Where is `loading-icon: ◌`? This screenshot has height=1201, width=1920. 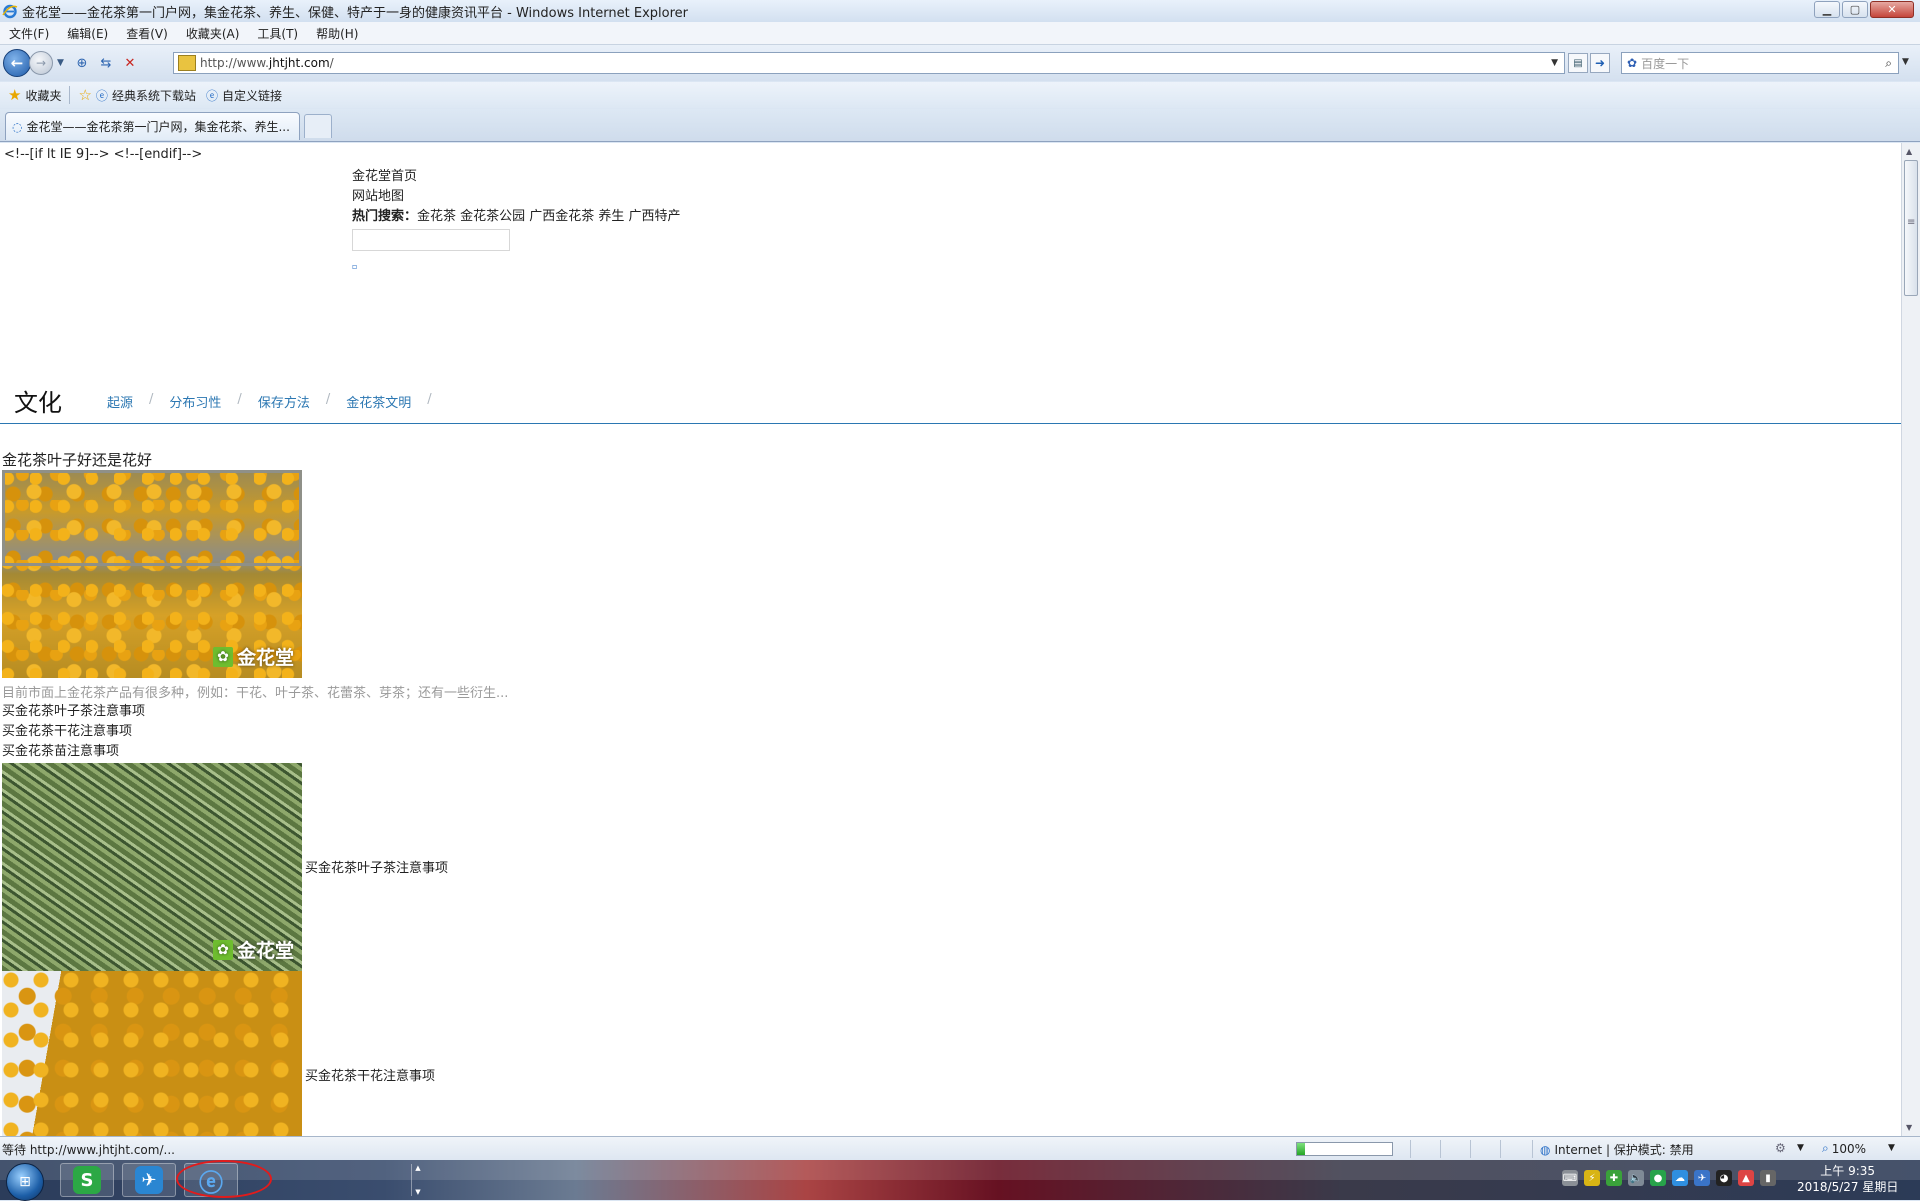 loading-icon: ◌ is located at coordinates (17, 126).